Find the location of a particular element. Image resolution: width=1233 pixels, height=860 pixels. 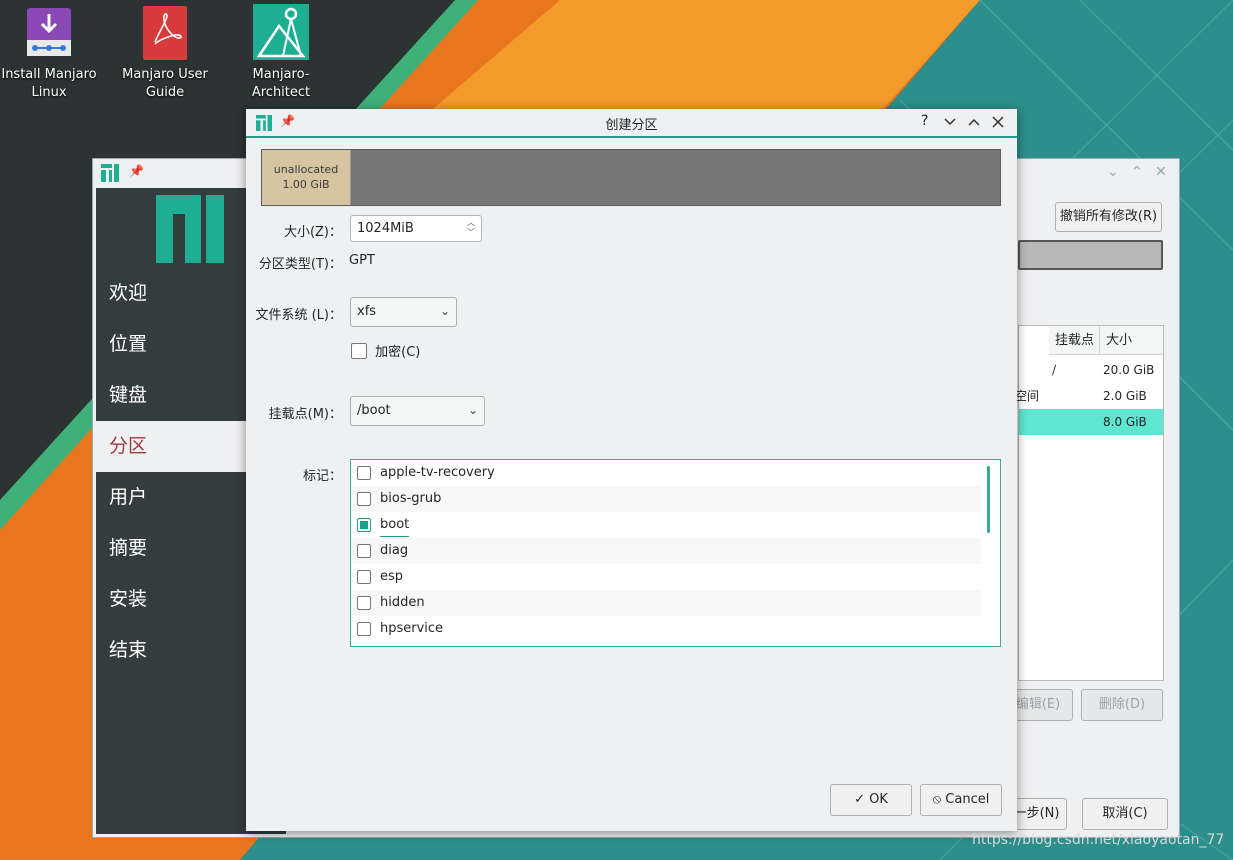

maximize-icon is located at coordinates (974, 122).